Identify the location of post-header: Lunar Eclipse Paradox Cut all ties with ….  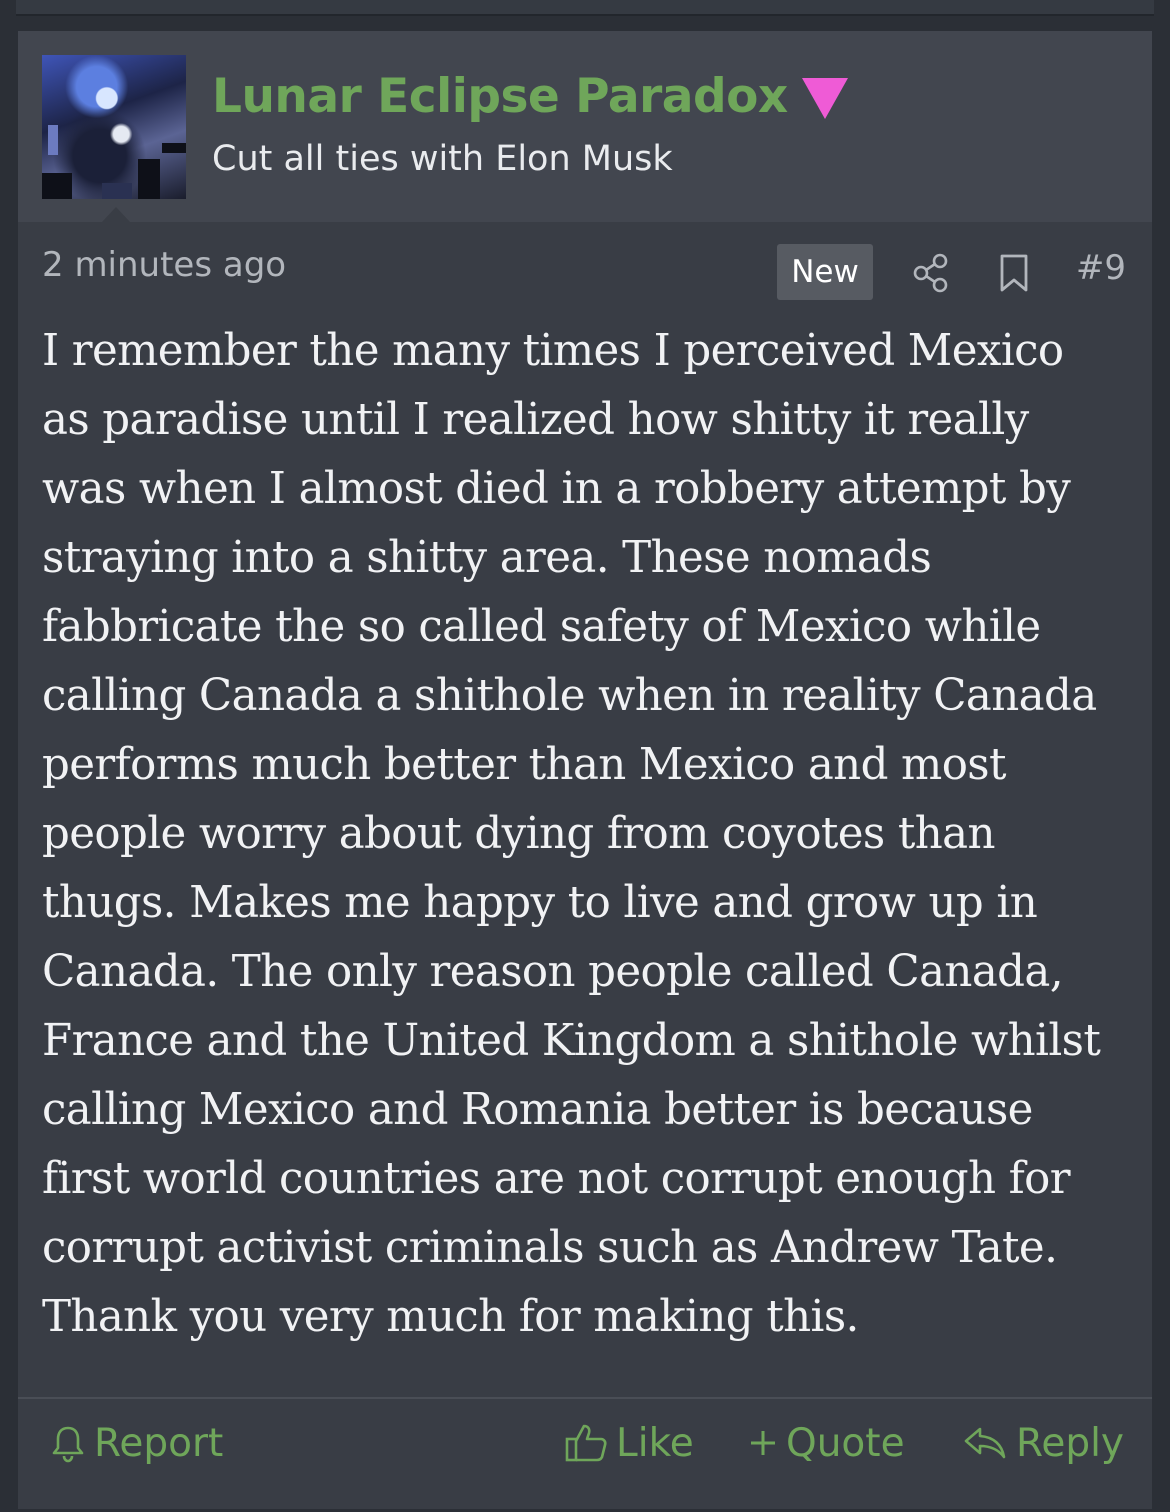
(585, 126).